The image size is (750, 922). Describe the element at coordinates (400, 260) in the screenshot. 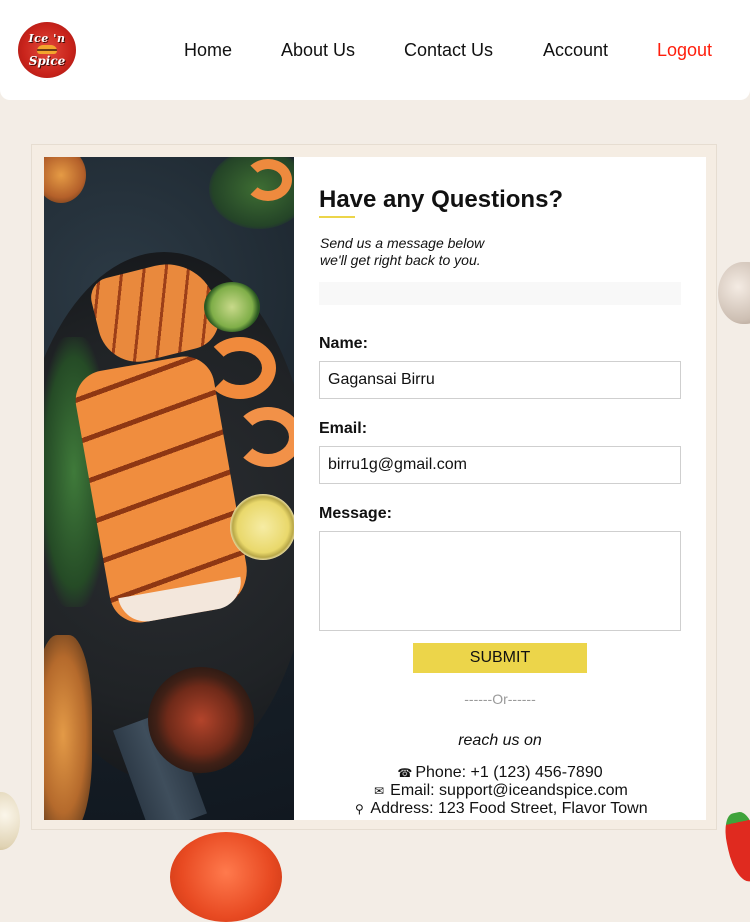

I see `subtitle-line-2: we'll get right back to you.` at that location.